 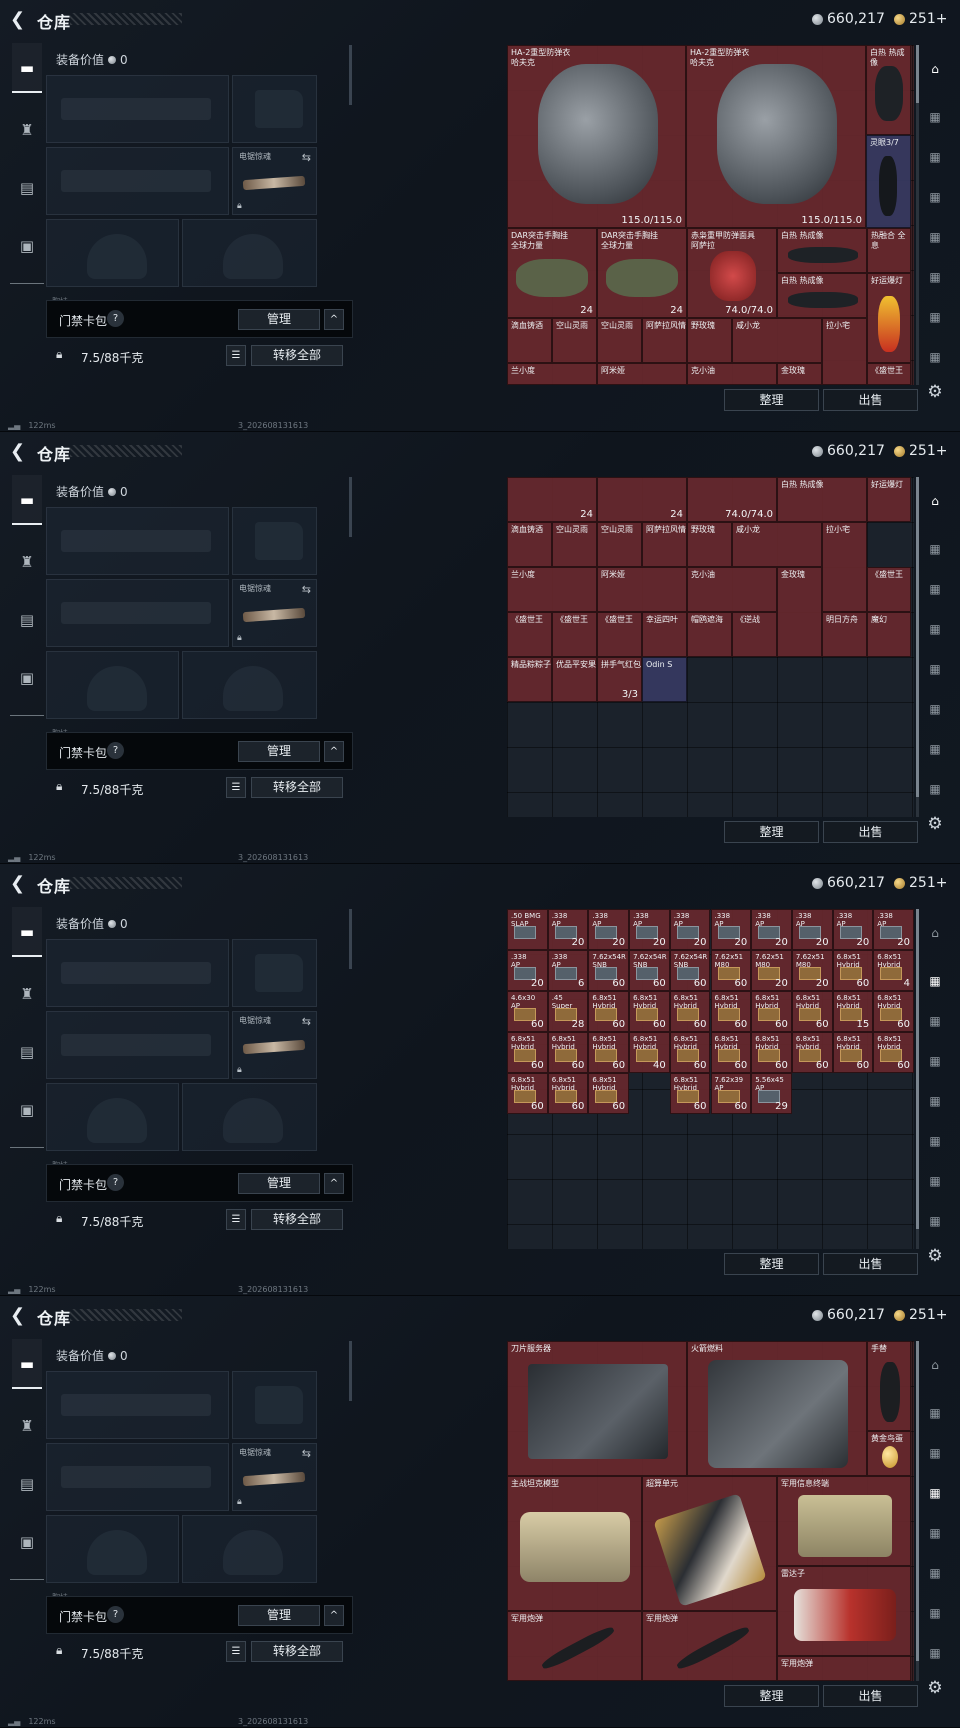 I want to click on item-chest-rig: DAR突击手胸挂 全球力量 24, so click(x=552, y=273).